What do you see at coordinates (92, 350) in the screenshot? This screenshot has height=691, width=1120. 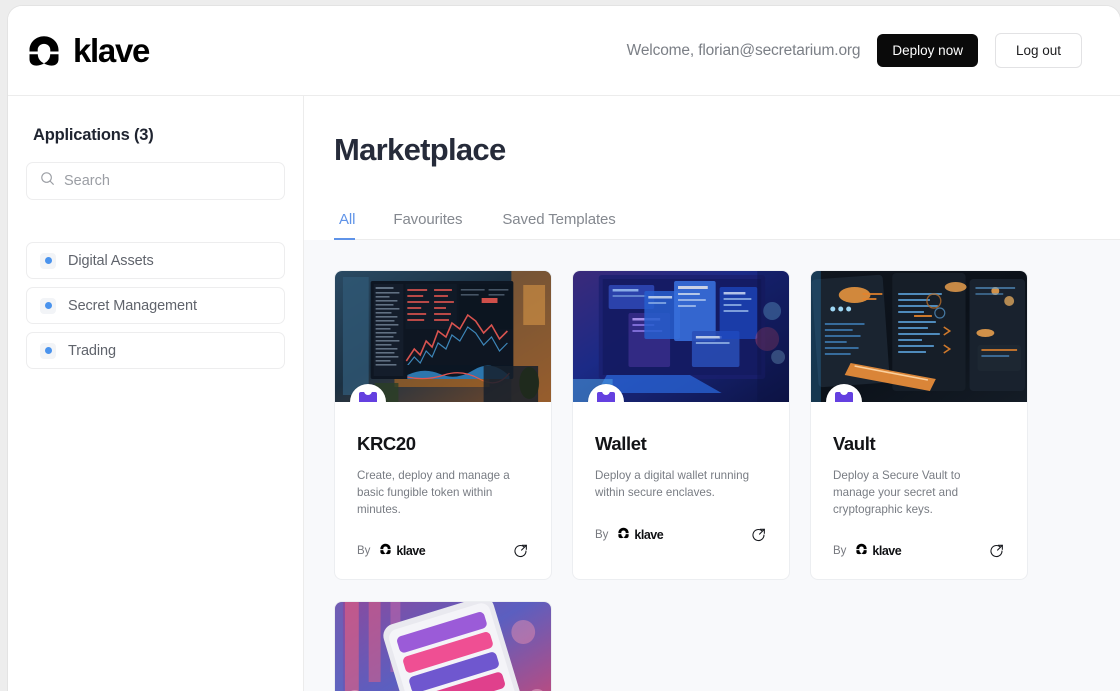 I see `category-label: Trading` at bounding box center [92, 350].